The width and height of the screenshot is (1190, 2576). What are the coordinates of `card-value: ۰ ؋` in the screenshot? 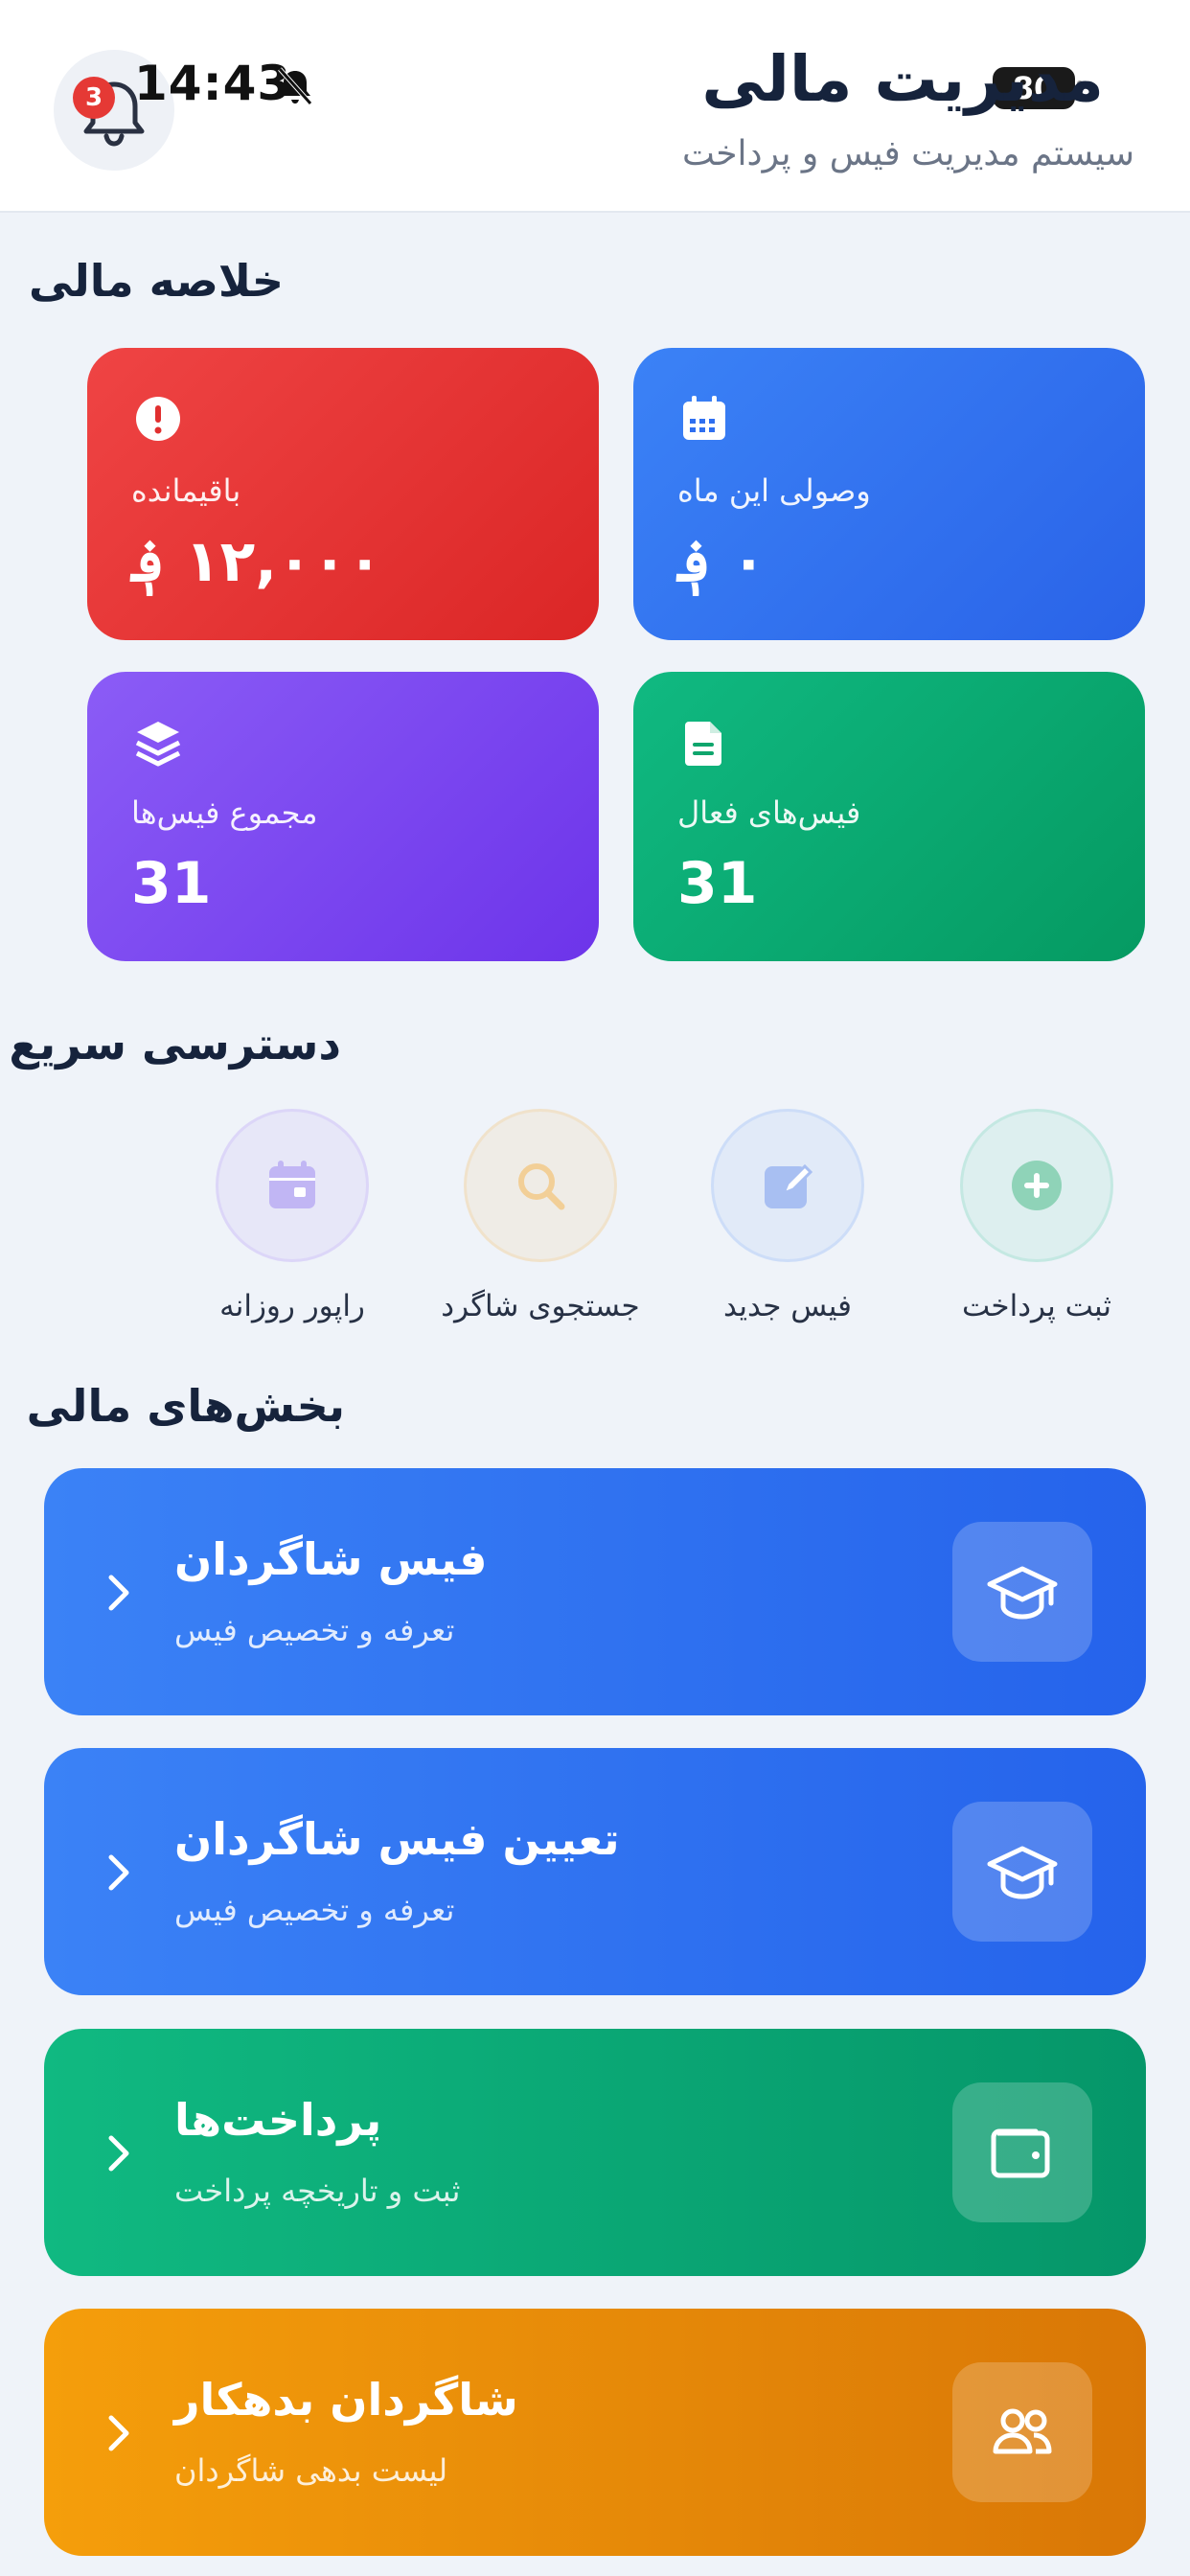 It's located at (722, 561).